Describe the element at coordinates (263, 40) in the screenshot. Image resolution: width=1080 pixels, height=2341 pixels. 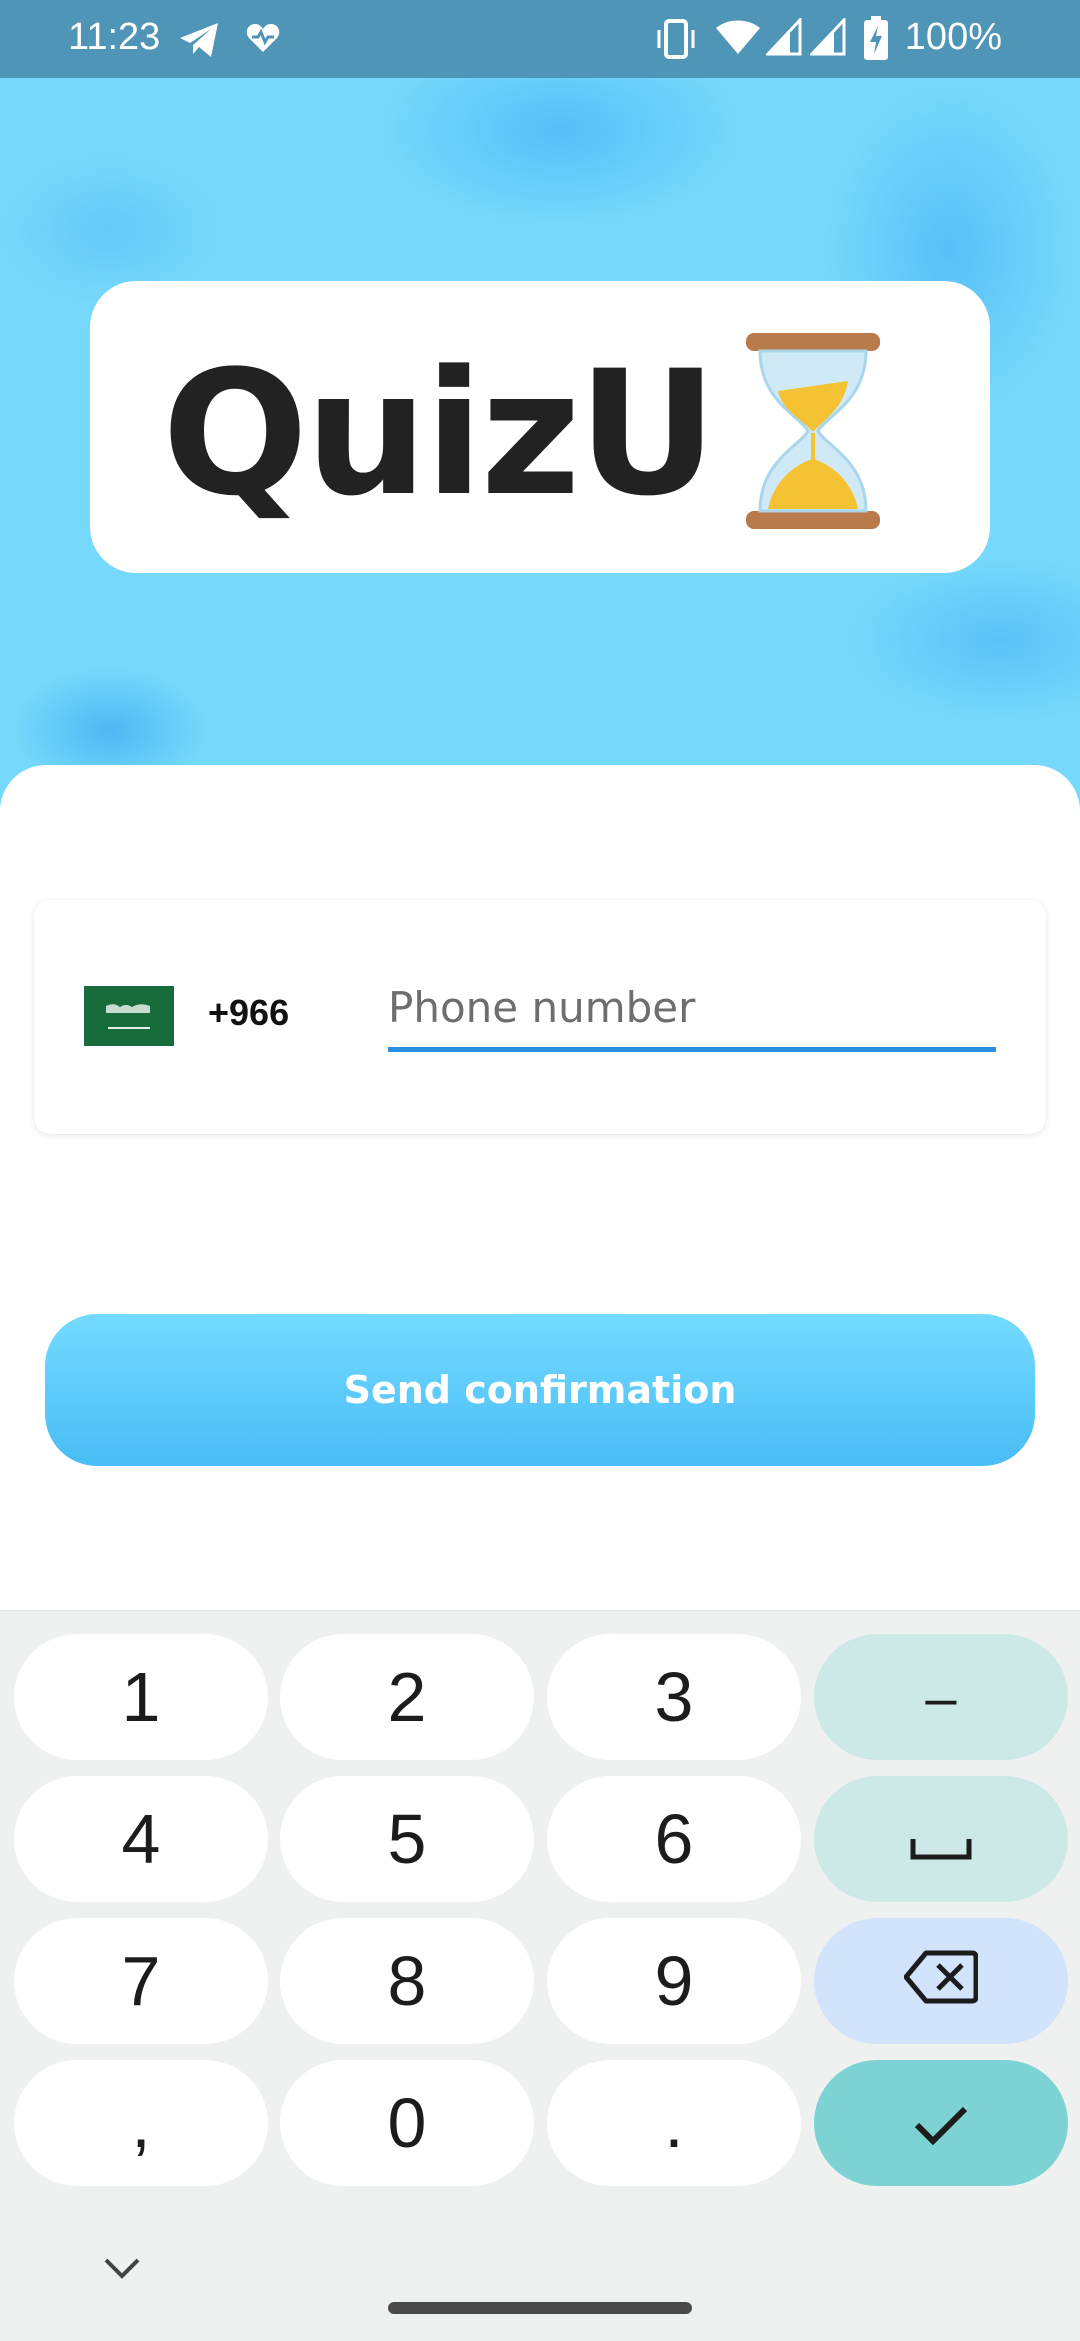
I see `heart-pulse-icon` at that location.